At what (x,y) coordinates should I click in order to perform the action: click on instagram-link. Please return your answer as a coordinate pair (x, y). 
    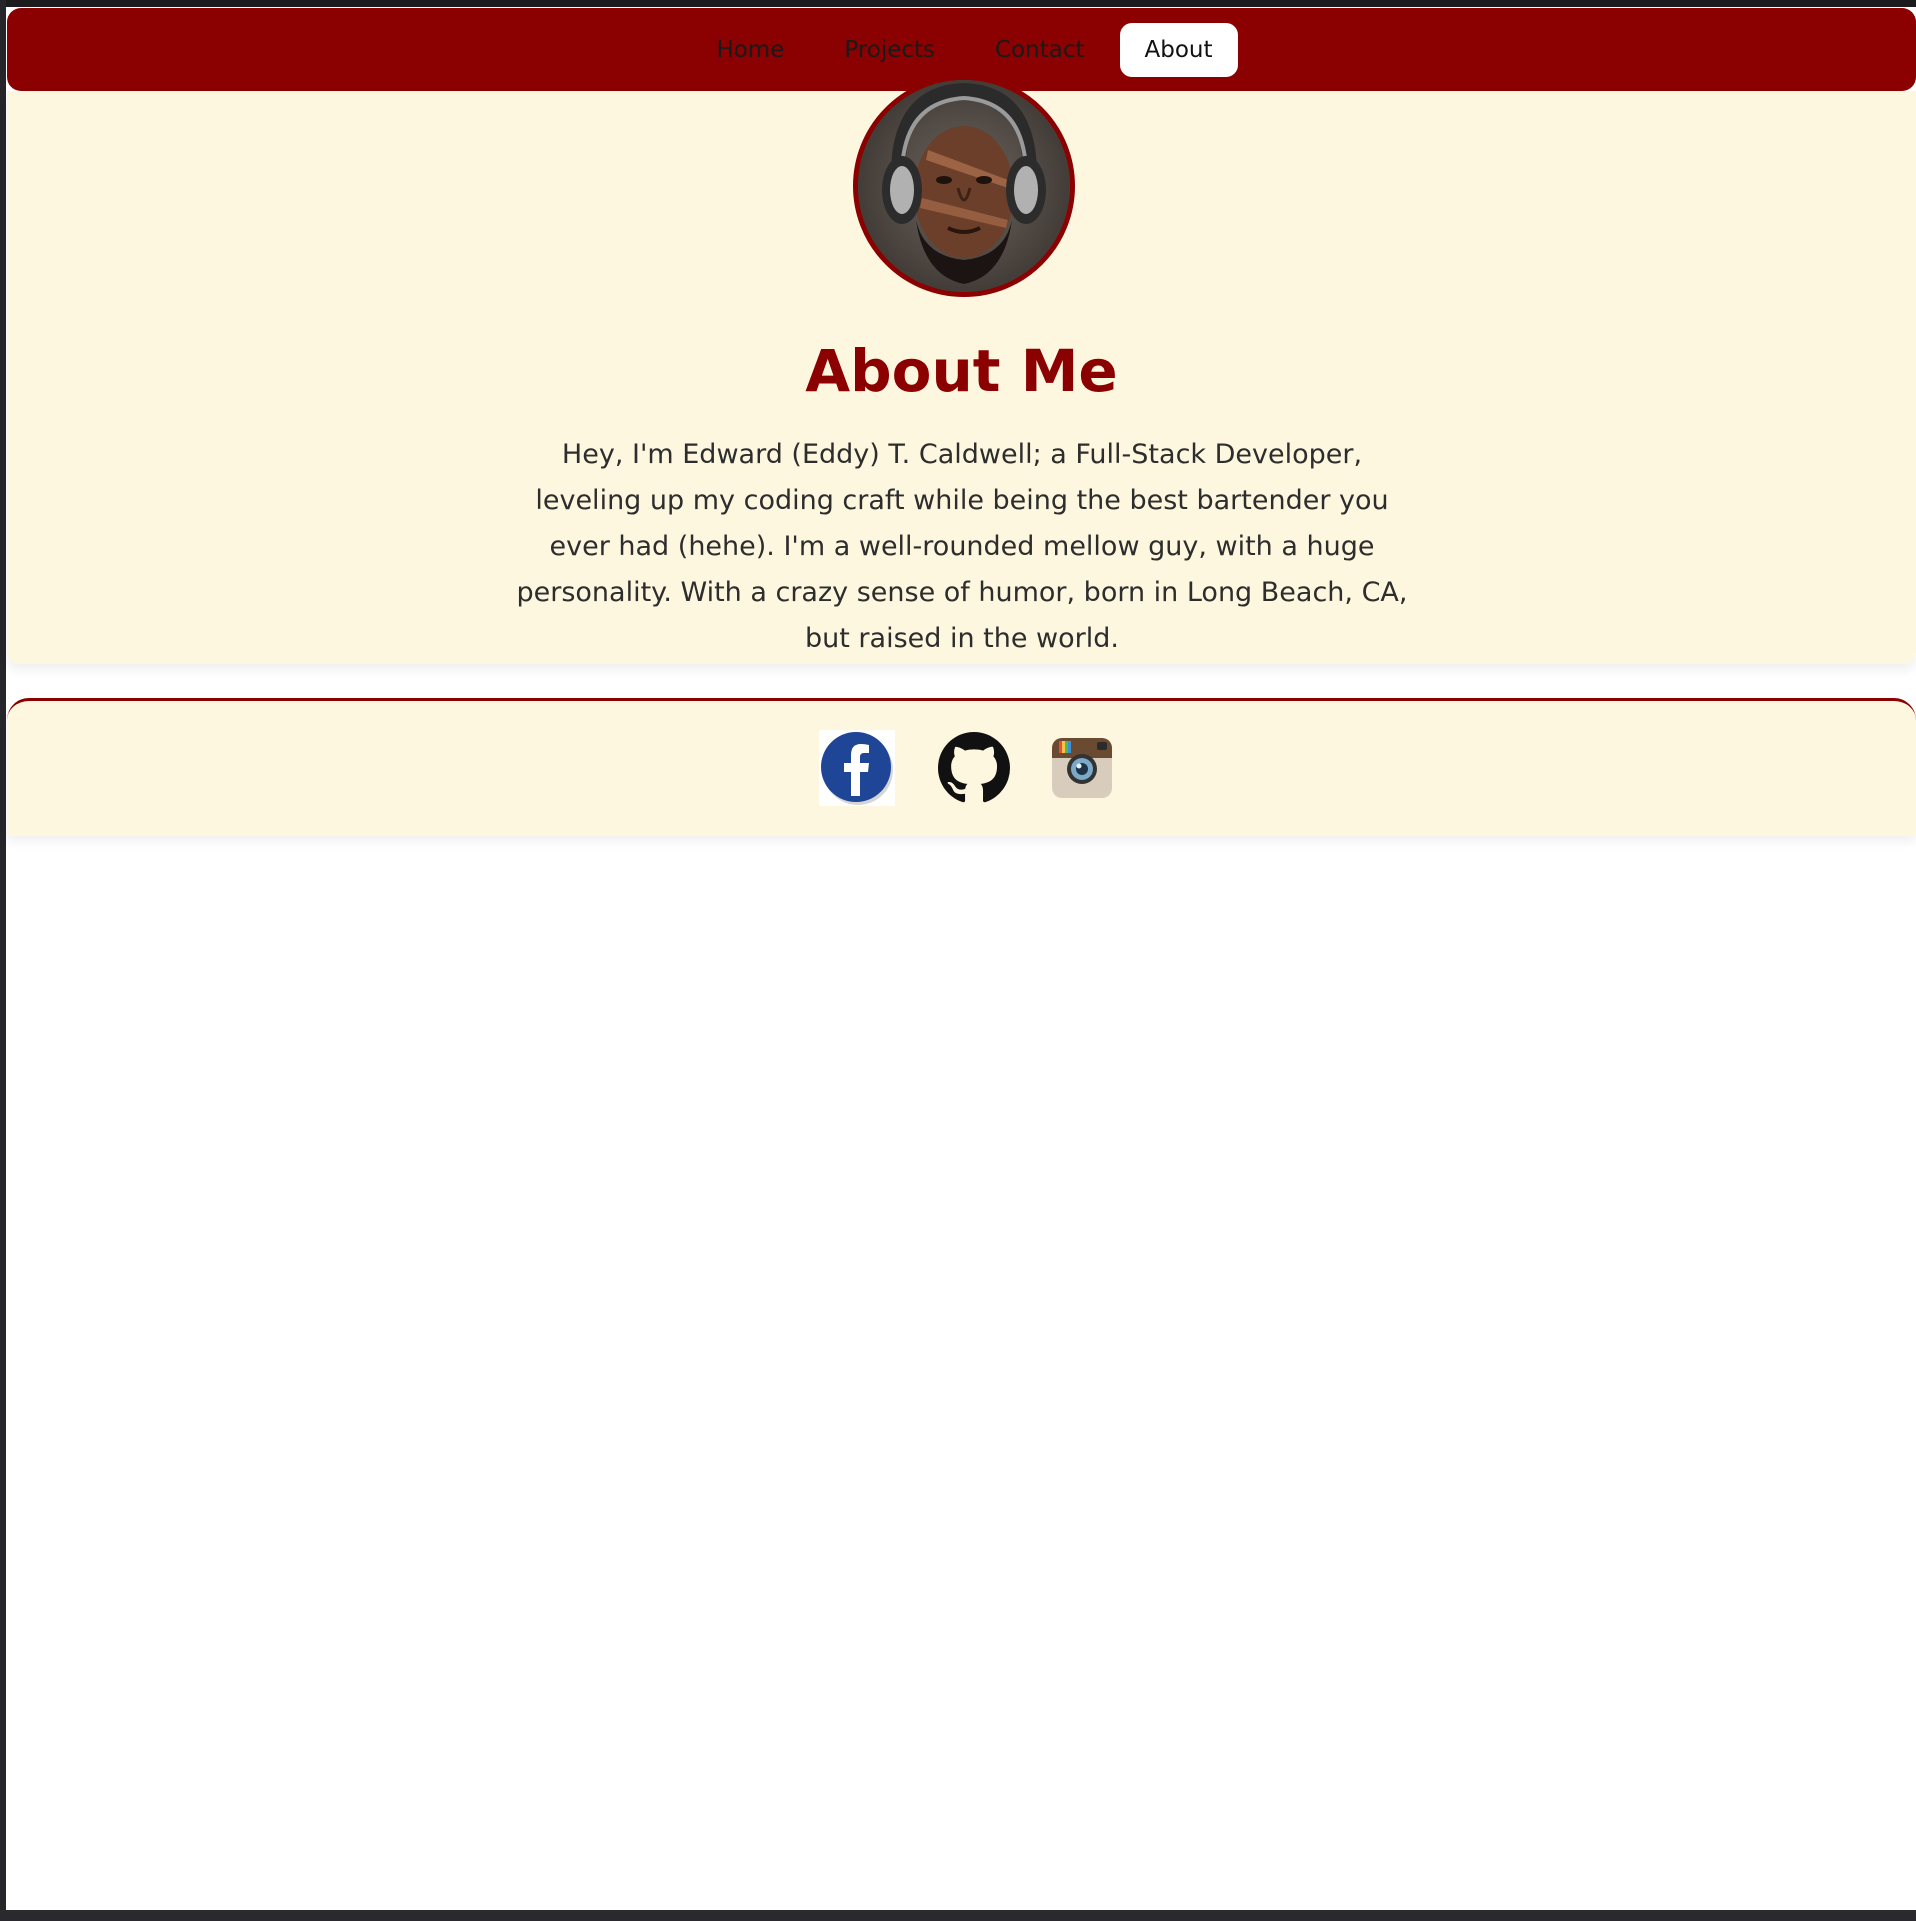
    Looking at the image, I should click on (1082, 768).